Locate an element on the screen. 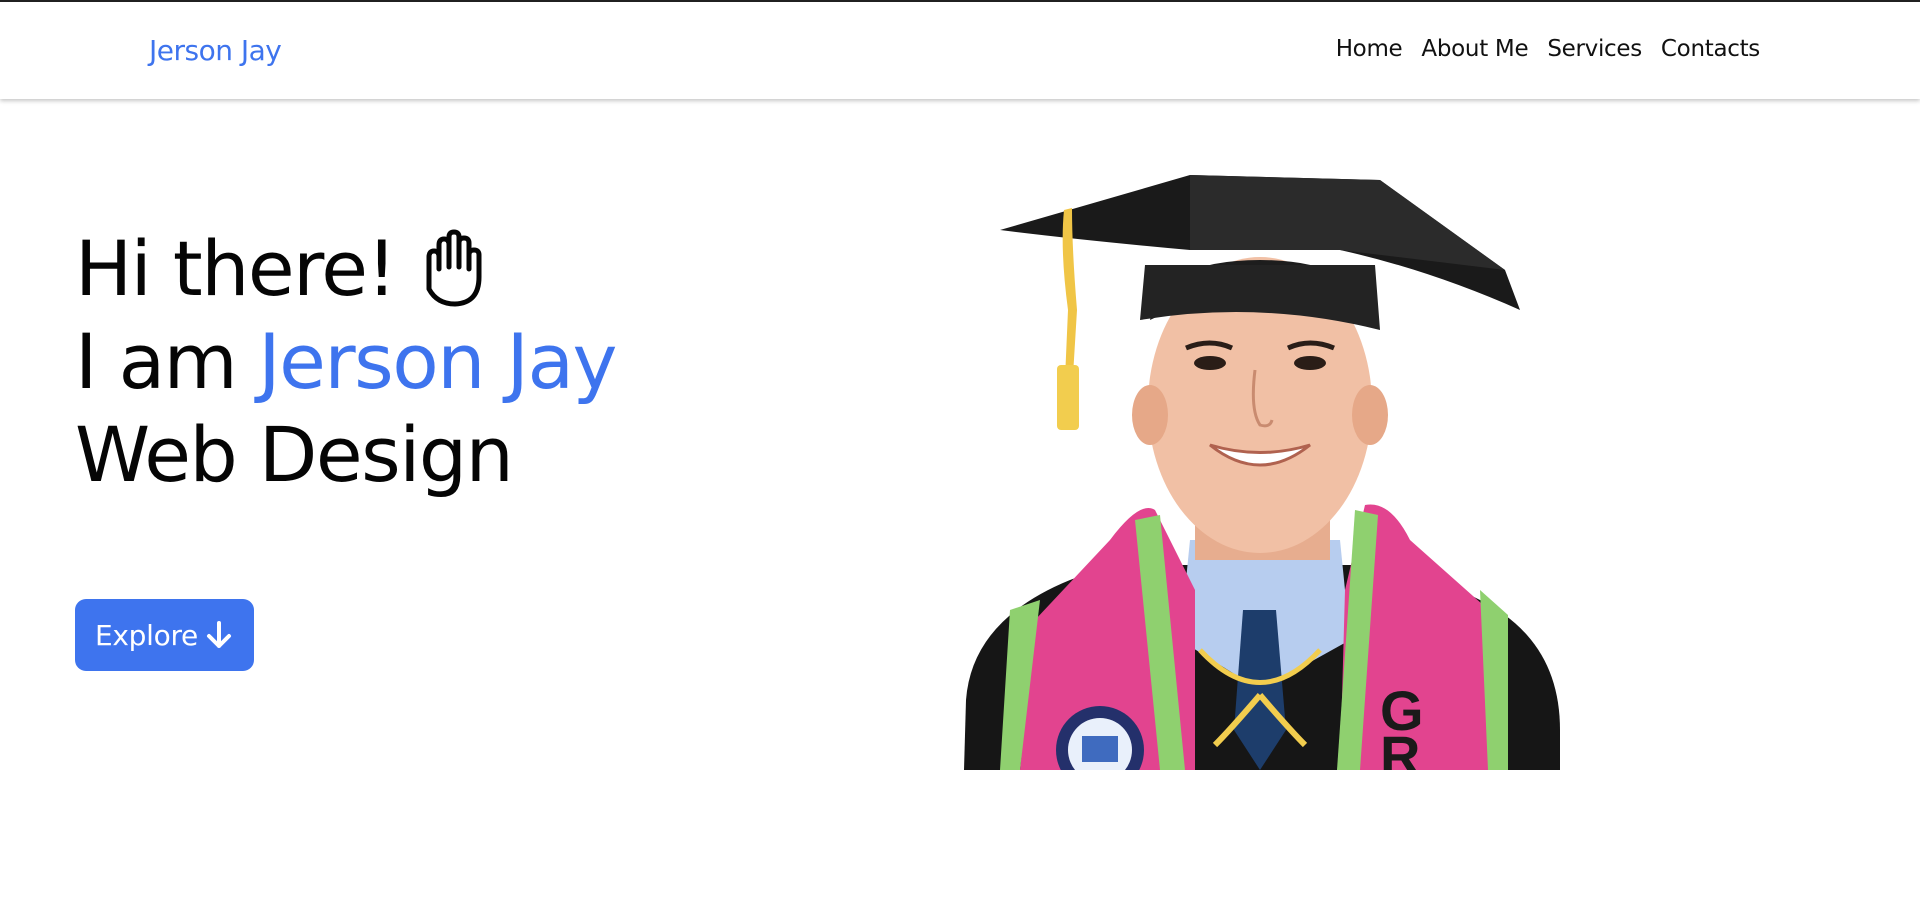 Image resolution: width=1920 pixels, height=913 pixels. hero-intro-prefix: I am is located at coordinates (156, 361).